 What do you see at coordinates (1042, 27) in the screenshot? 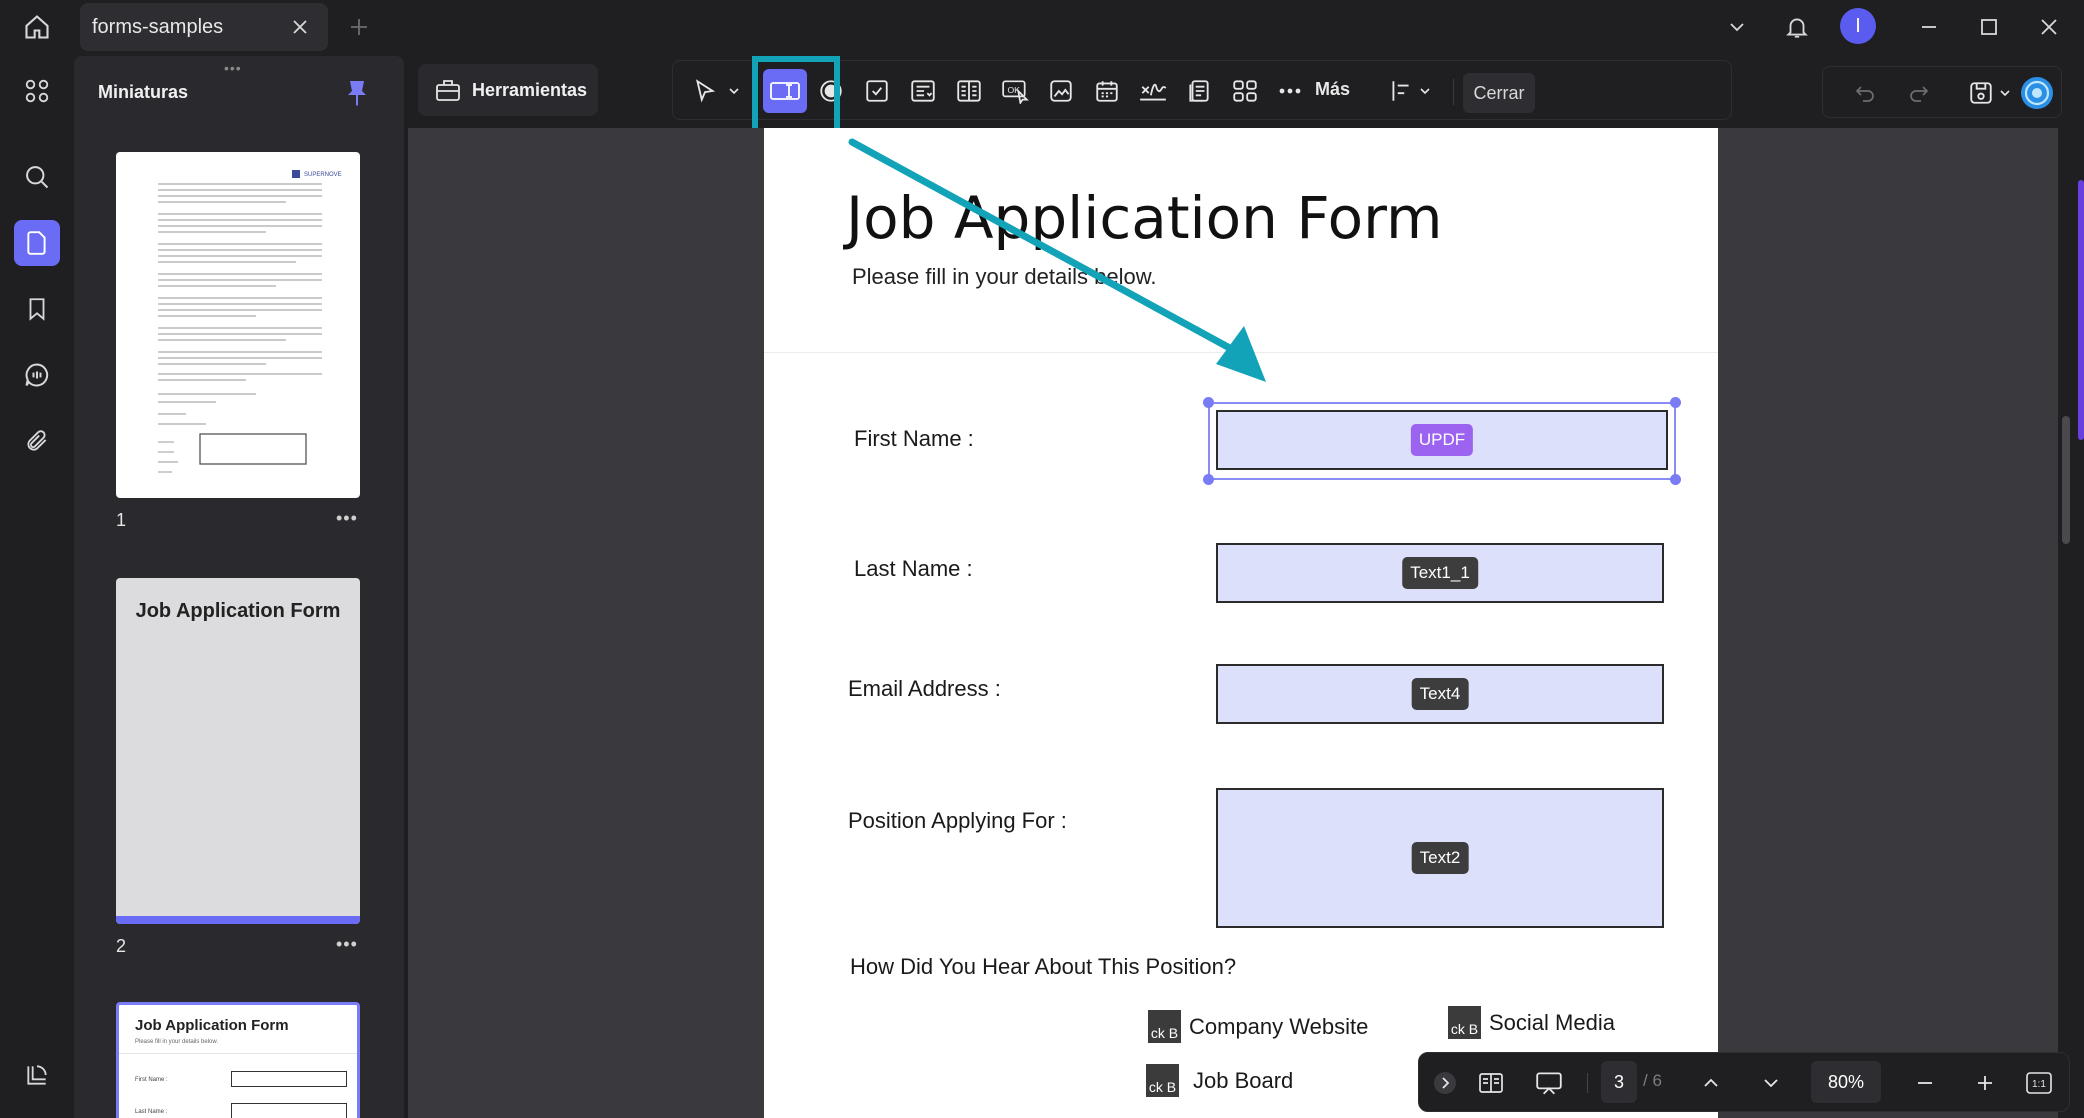
I see `title-bar: forms-samples I` at bounding box center [1042, 27].